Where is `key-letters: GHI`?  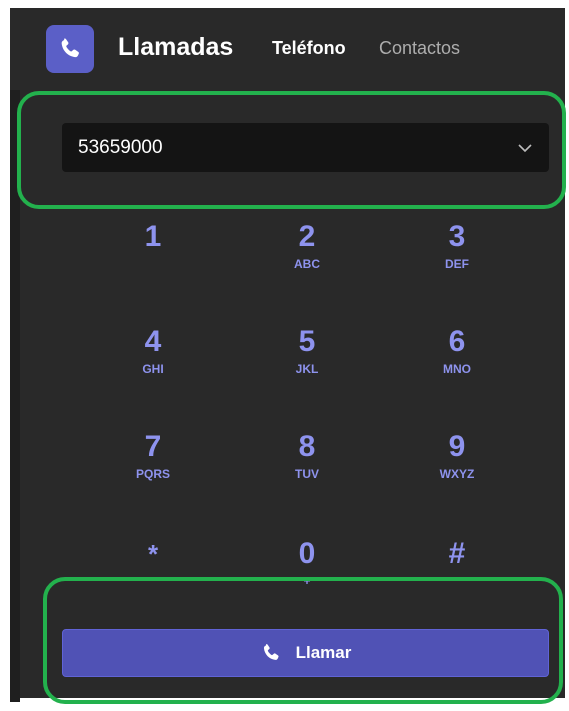
key-letters: GHI is located at coordinates (153, 369).